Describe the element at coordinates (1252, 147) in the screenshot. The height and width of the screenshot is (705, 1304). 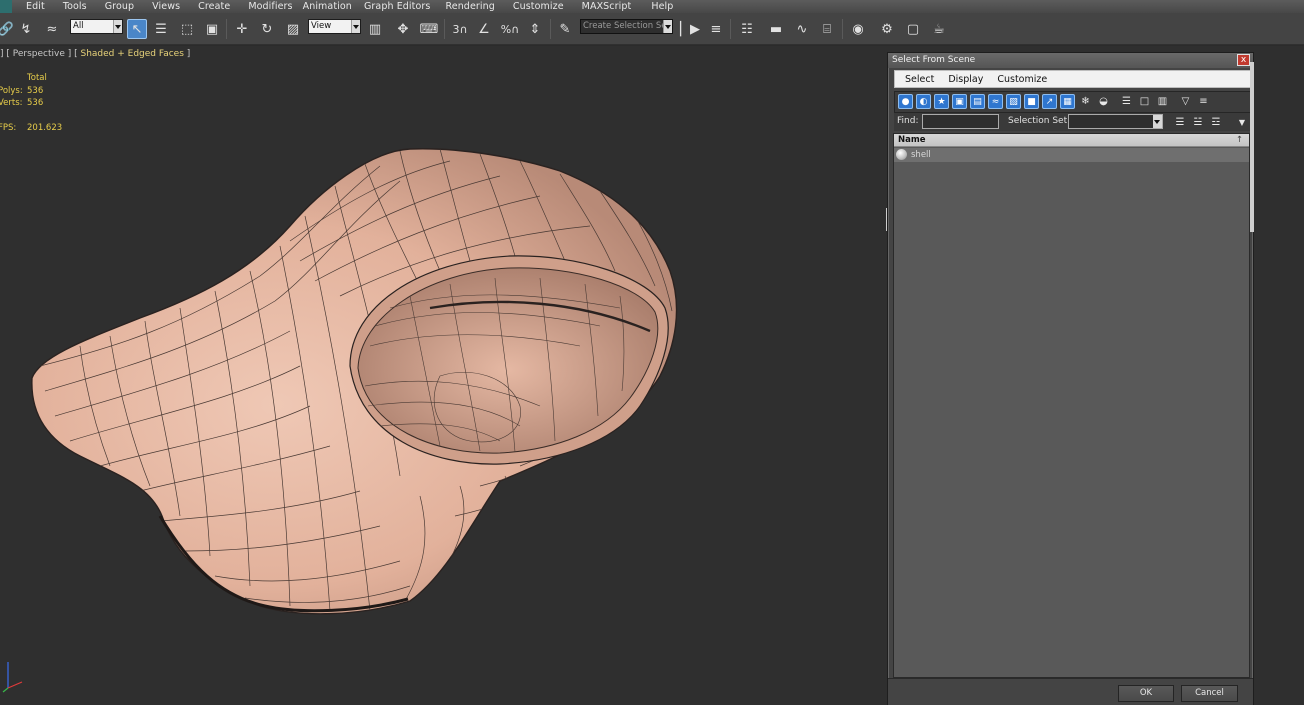
I see `dialog-scroll-edge` at that location.